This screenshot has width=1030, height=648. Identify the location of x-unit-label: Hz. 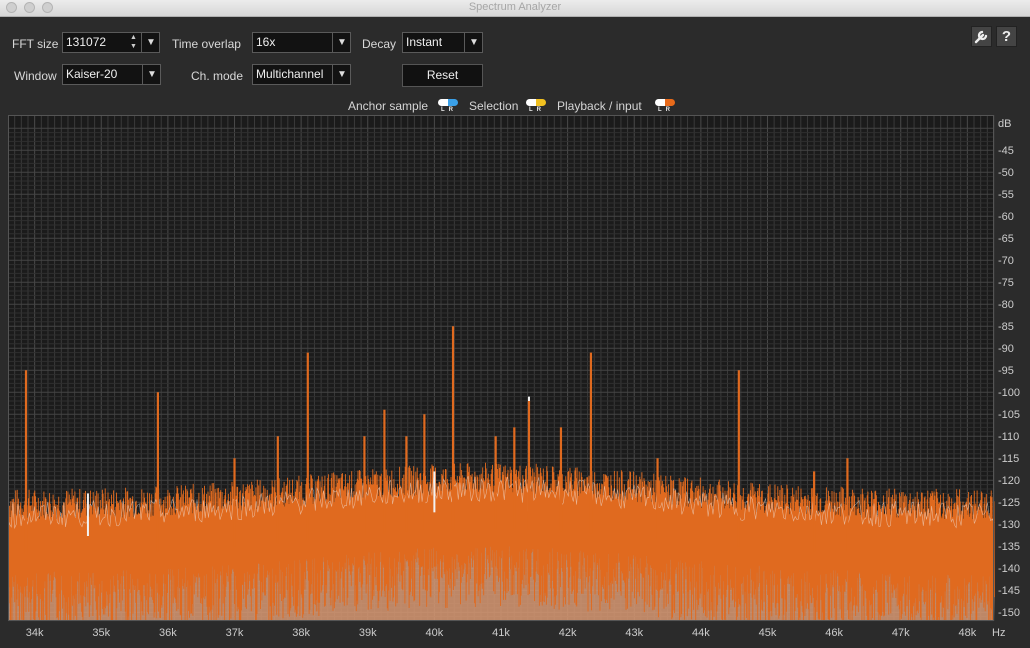
(998, 633).